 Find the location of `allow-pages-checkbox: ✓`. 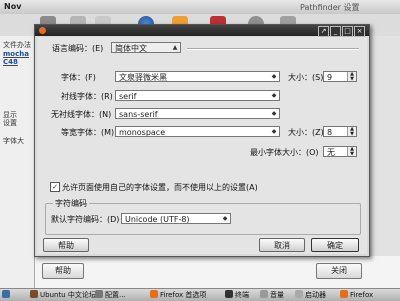

allow-pages-checkbox: ✓ is located at coordinates (55, 187).